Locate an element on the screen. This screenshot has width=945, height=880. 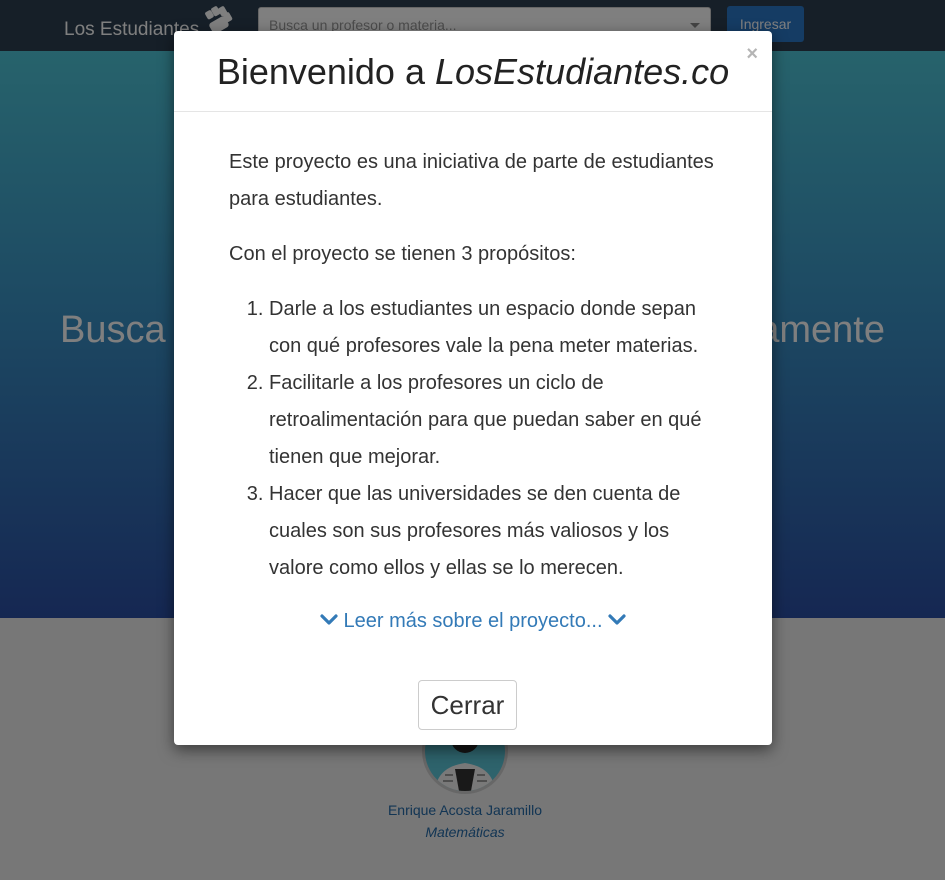
modal-header: Bienvenido a LosEstudiantes.co × is located at coordinates (473, 71).